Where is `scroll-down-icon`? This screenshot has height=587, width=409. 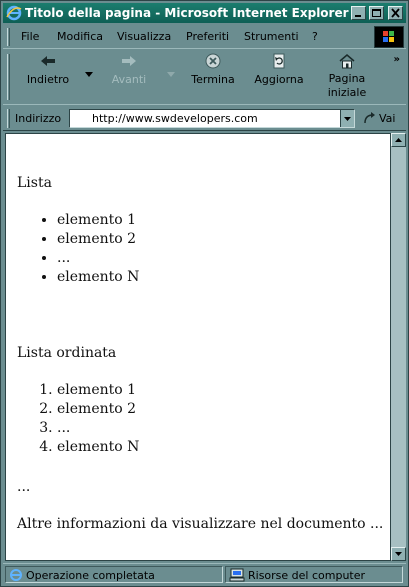
scroll-down-icon is located at coordinates (398, 554).